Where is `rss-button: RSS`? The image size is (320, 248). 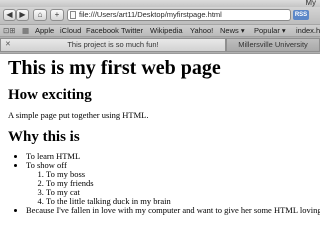 rss-button: RSS is located at coordinates (301, 15).